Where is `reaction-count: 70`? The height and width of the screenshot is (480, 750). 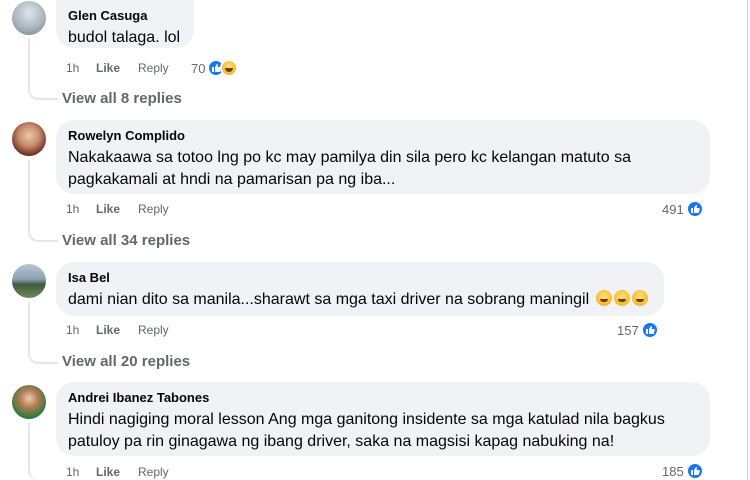
reaction-count: 70 is located at coordinates (198, 68).